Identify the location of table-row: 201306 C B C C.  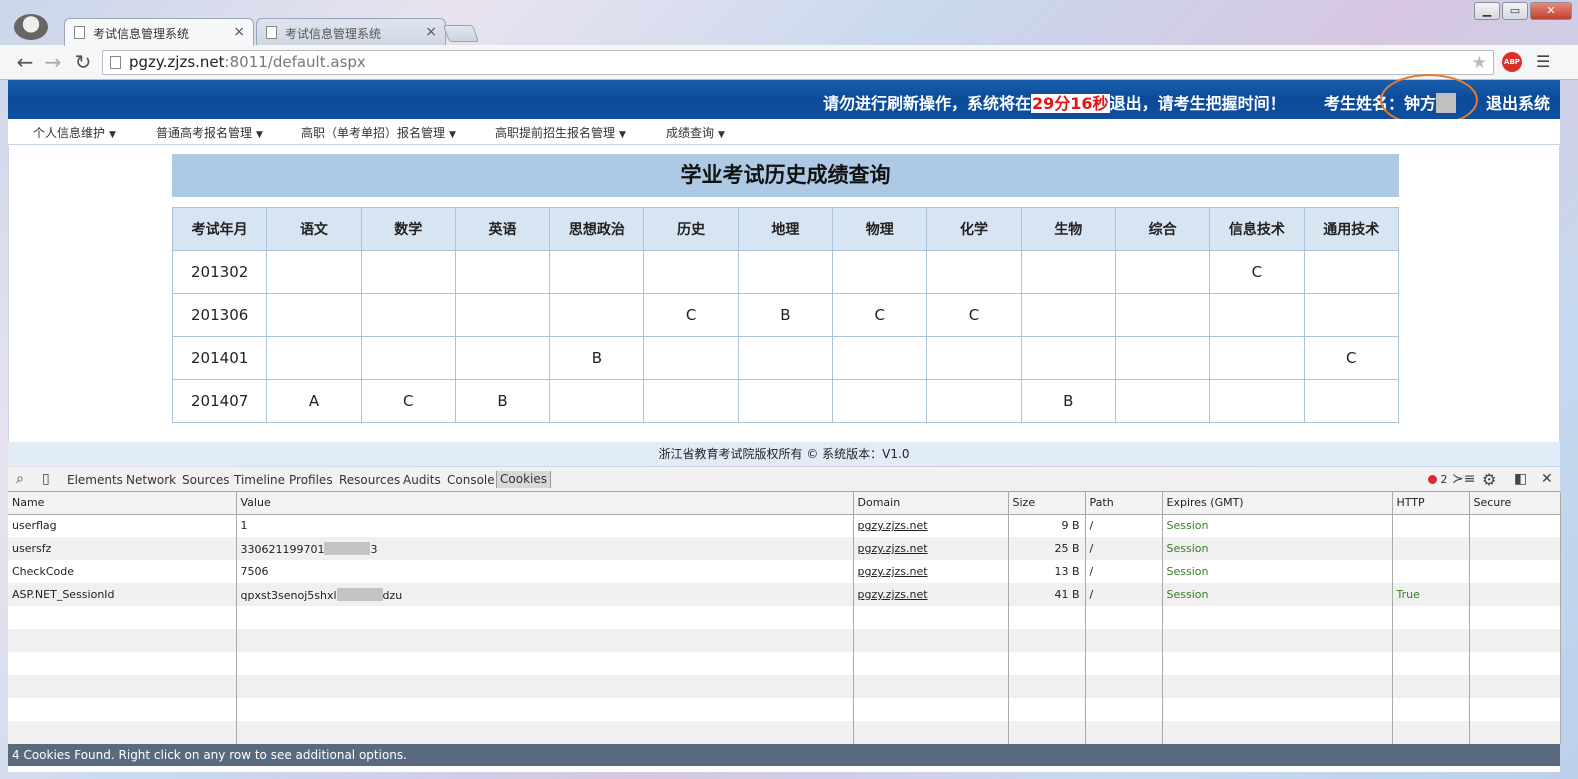
(785, 315).